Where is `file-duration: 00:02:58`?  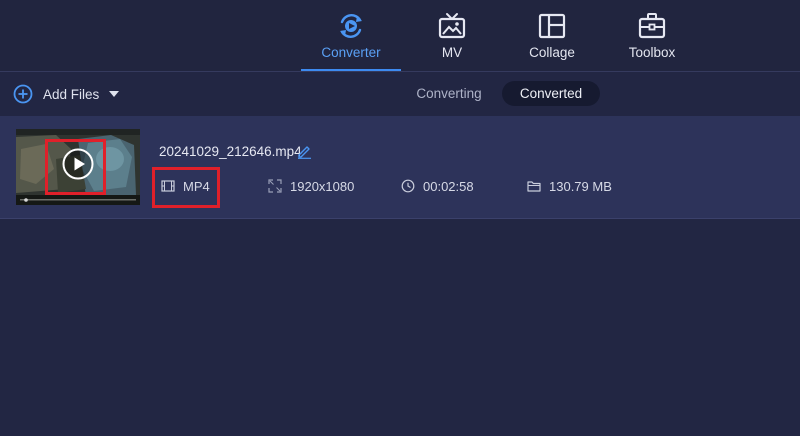
file-duration: 00:02:58 is located at coordinates (437, 186).